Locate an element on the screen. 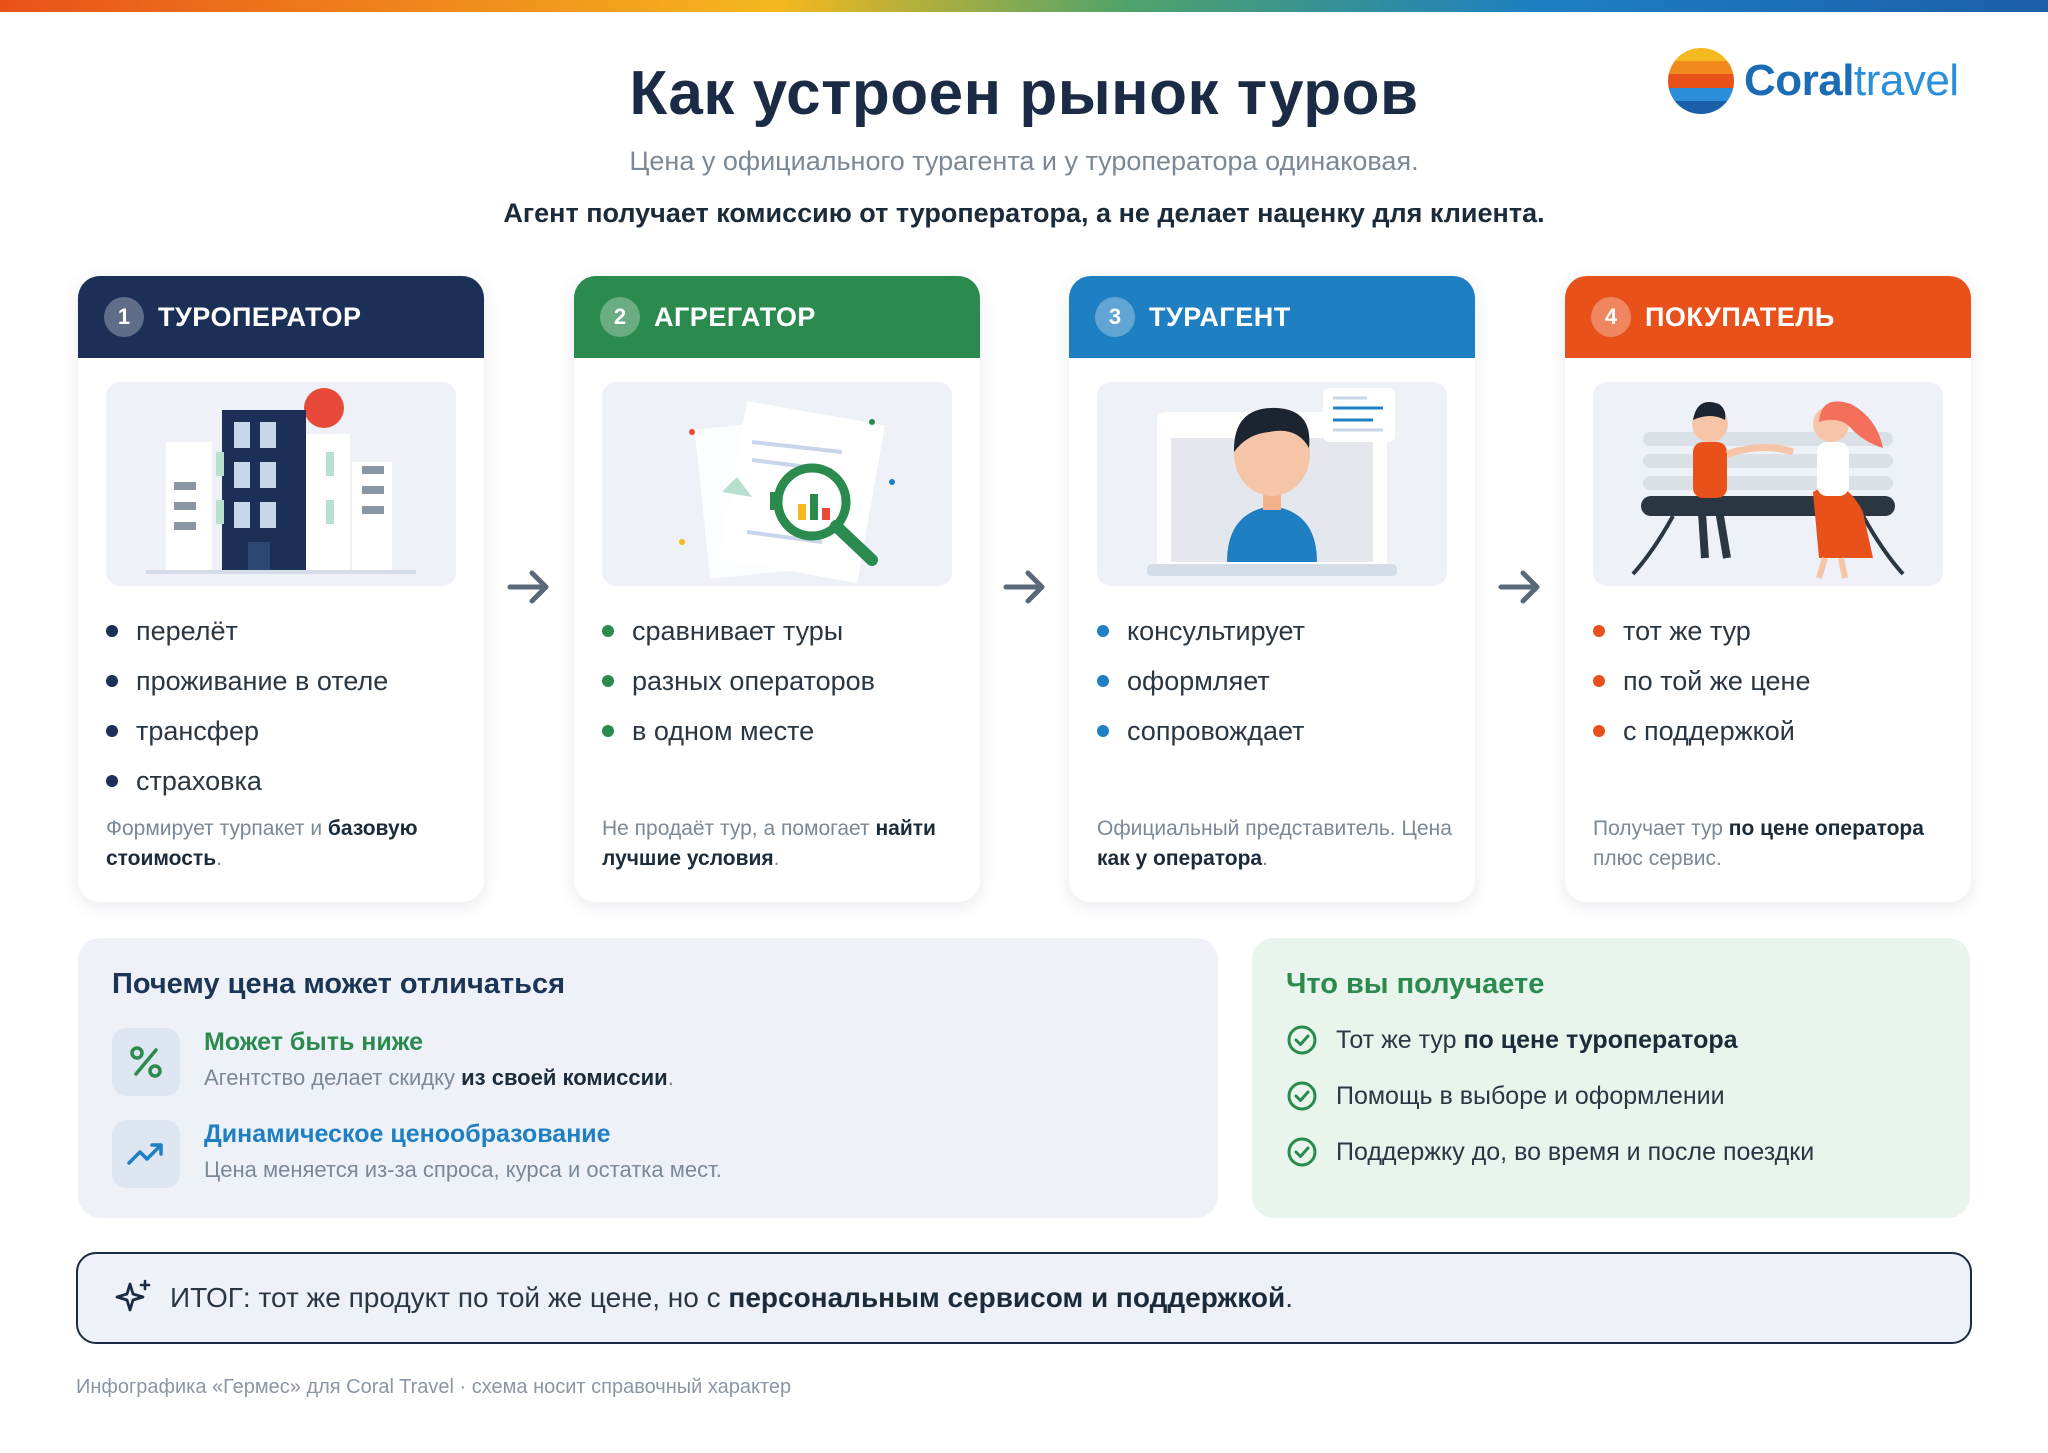 The image size is (2048, 1453). search-documents-illustration is located at coordinates (777, 484).